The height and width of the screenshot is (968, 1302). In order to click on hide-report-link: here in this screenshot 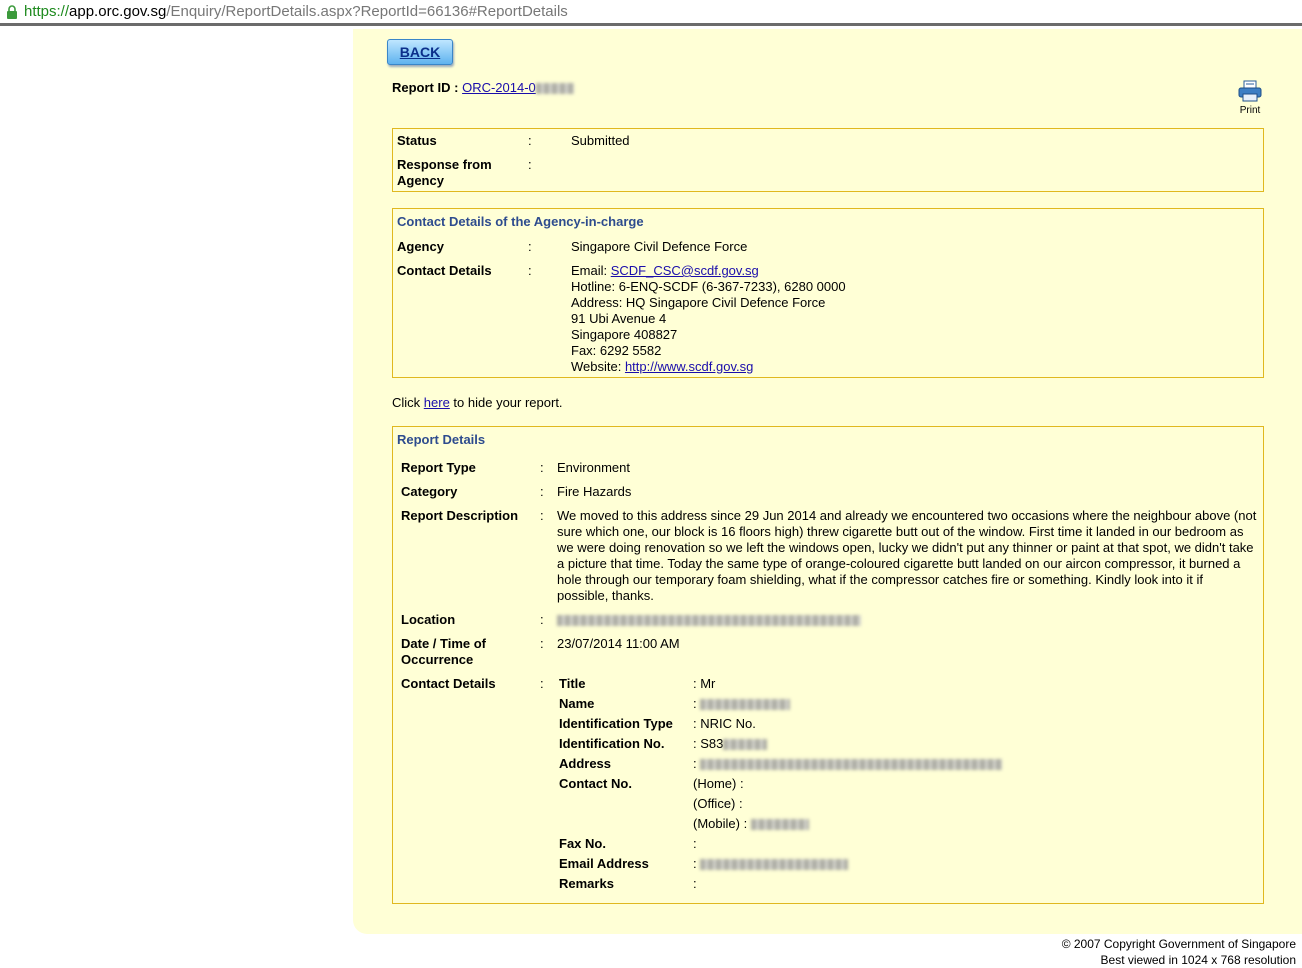, I will do `click(437, 402)`.